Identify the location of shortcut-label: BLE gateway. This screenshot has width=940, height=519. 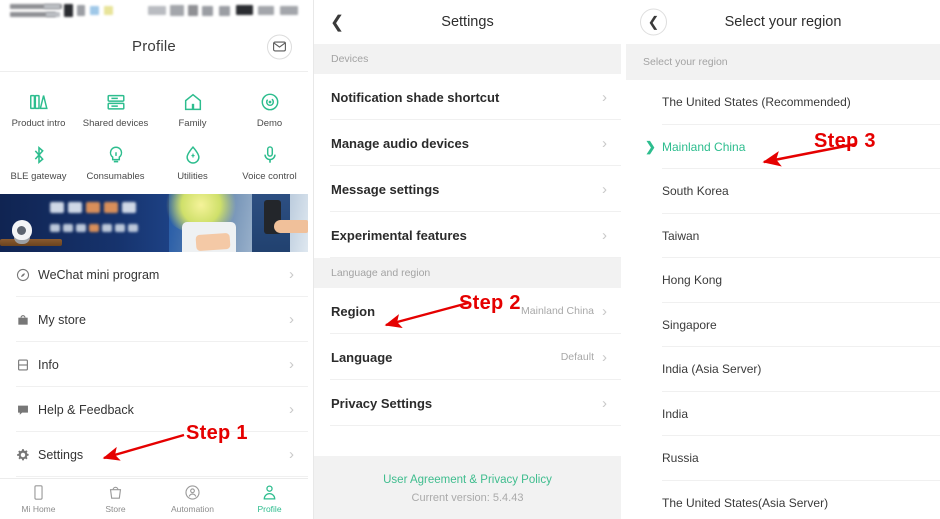
(38, 176).